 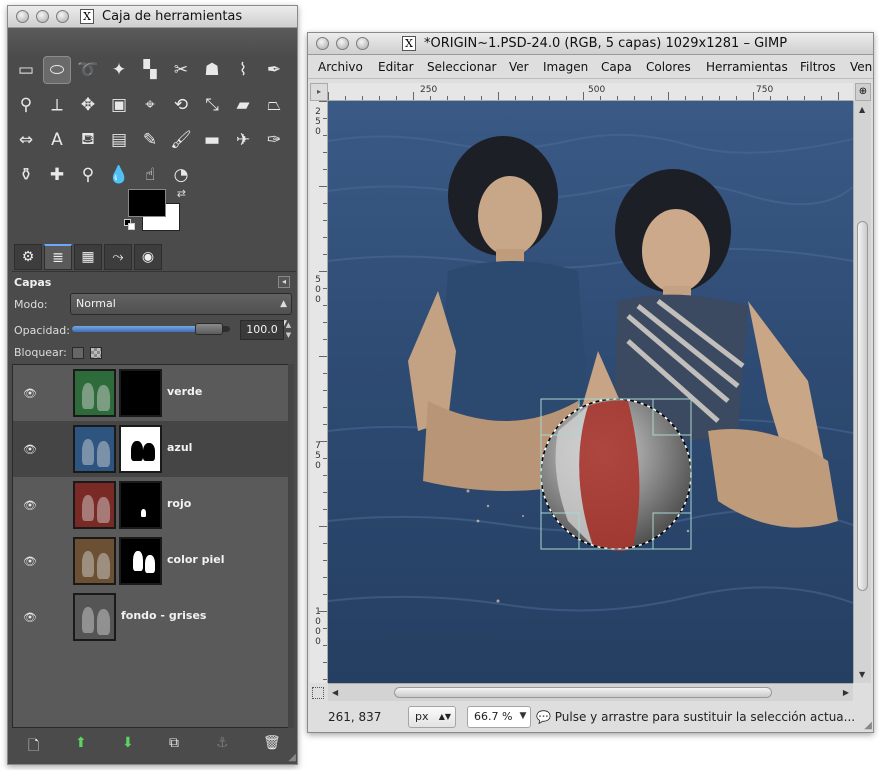 I want to click on color-picker-icon: ✒, so click(x=274, y=70).